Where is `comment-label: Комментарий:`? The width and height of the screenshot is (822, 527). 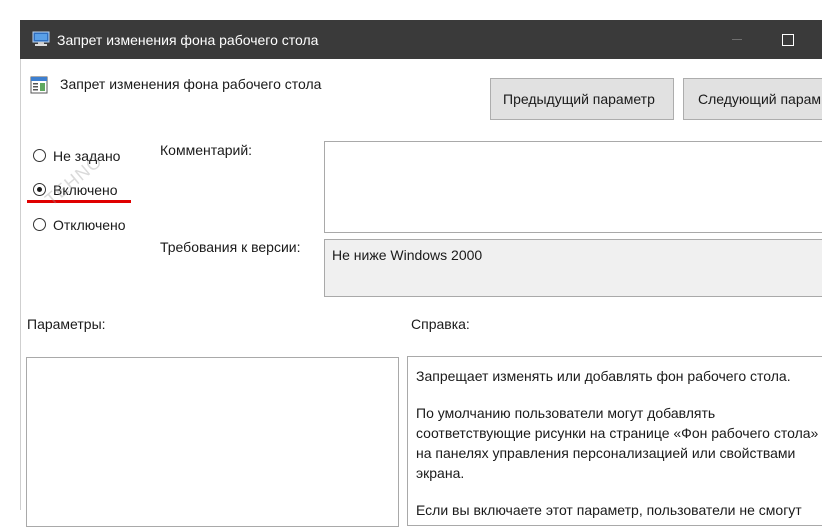 comment-label: Комментарий: is located at coordinates (206, 150).